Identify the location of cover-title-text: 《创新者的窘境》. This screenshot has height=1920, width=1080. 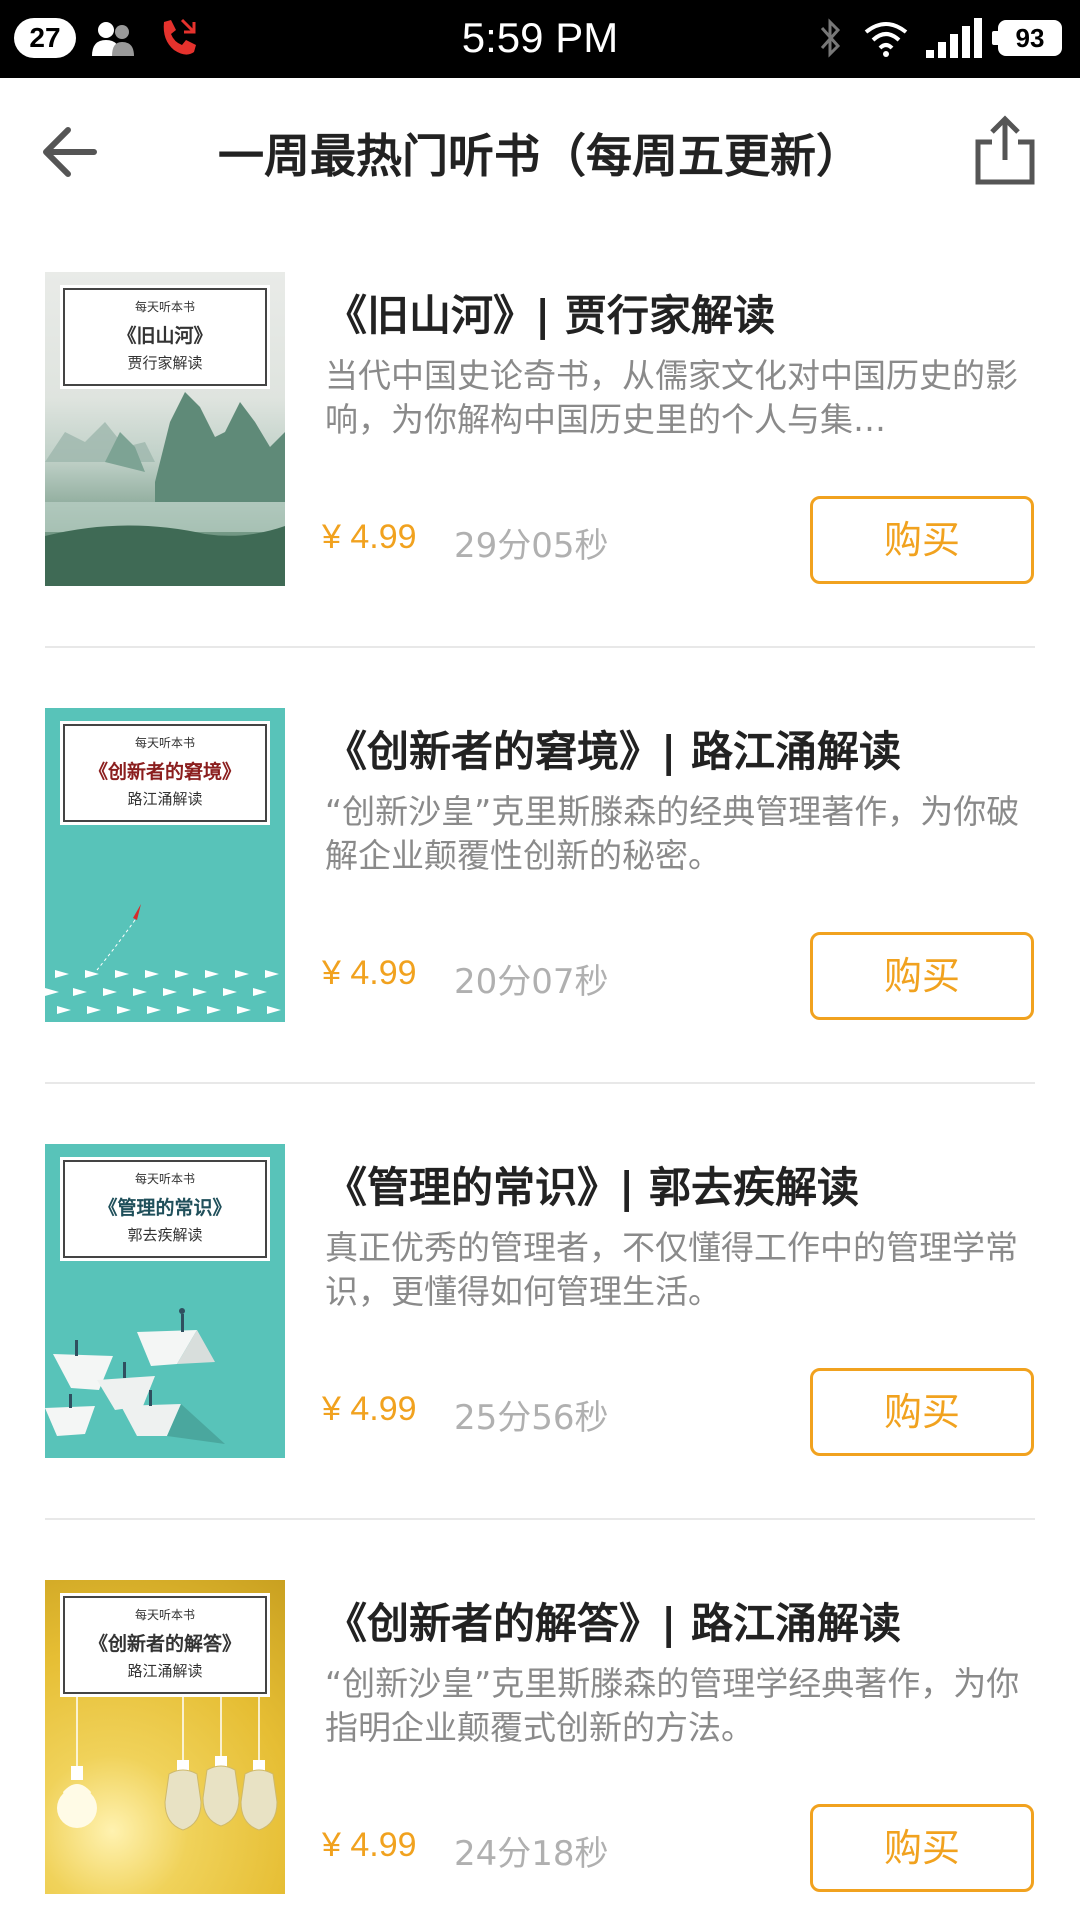
(164, 772).